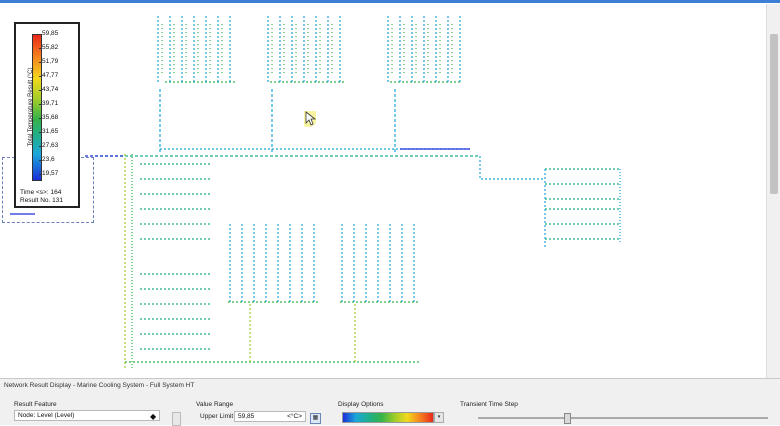  What do you see at coordinates (439, 417) in the screenshot?
I see `colormap-dropdown-button: ▾` at bounding box center [439, 417].